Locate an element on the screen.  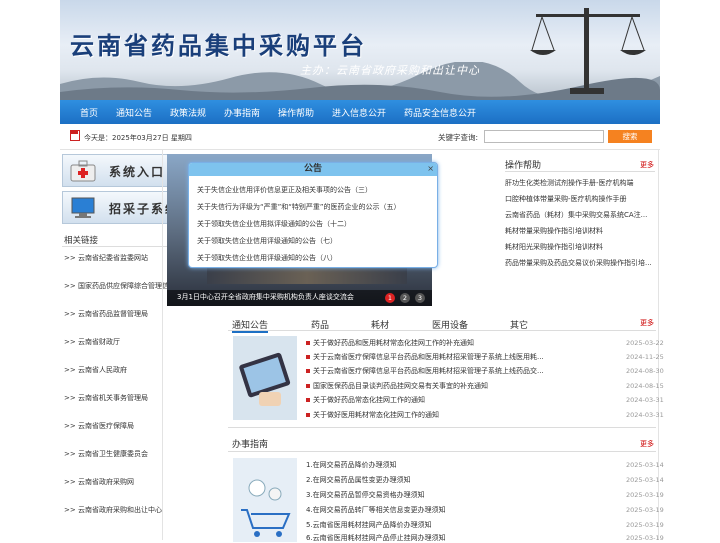
notice-more-link: 更多 is located at coordinates (647, 323).